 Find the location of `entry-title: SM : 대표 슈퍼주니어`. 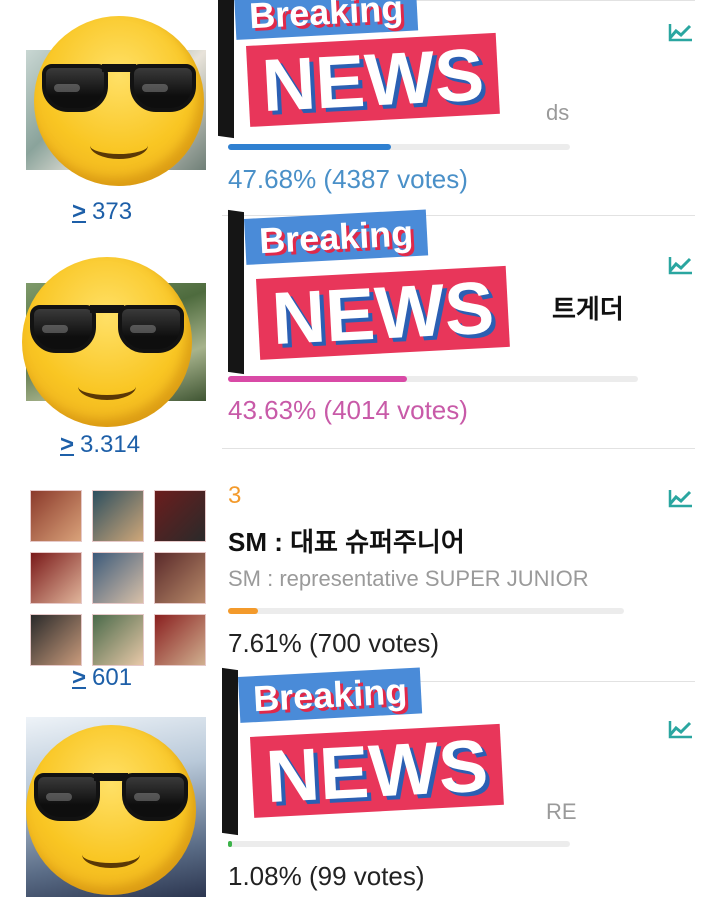

entry-title: SM : 대표 슈퍼주니어 is located at coordinates (346, 542).